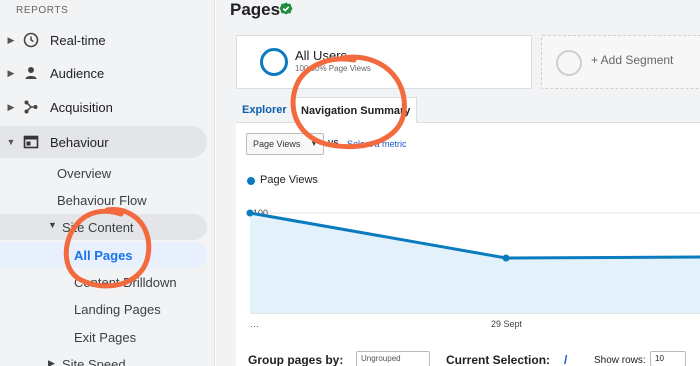 The height and width of the screenshot is (366, 700). What do you see at coordinates (31, 142) in the screenshot?
I see `behaviour-icon` at bounding box center [31, 142].